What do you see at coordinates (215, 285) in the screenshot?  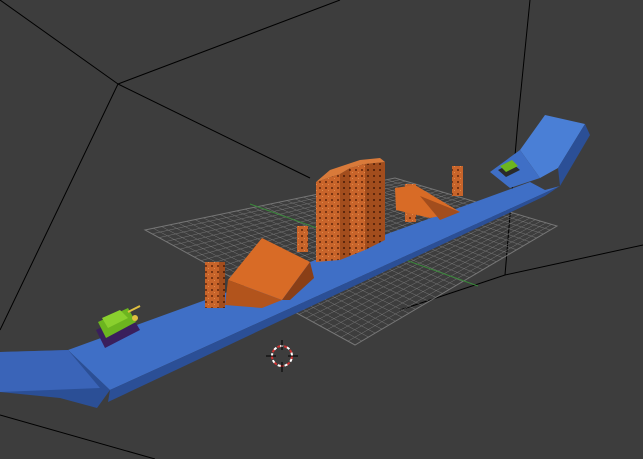 I see `crate-stack-left` at bounding box center [215, 285].